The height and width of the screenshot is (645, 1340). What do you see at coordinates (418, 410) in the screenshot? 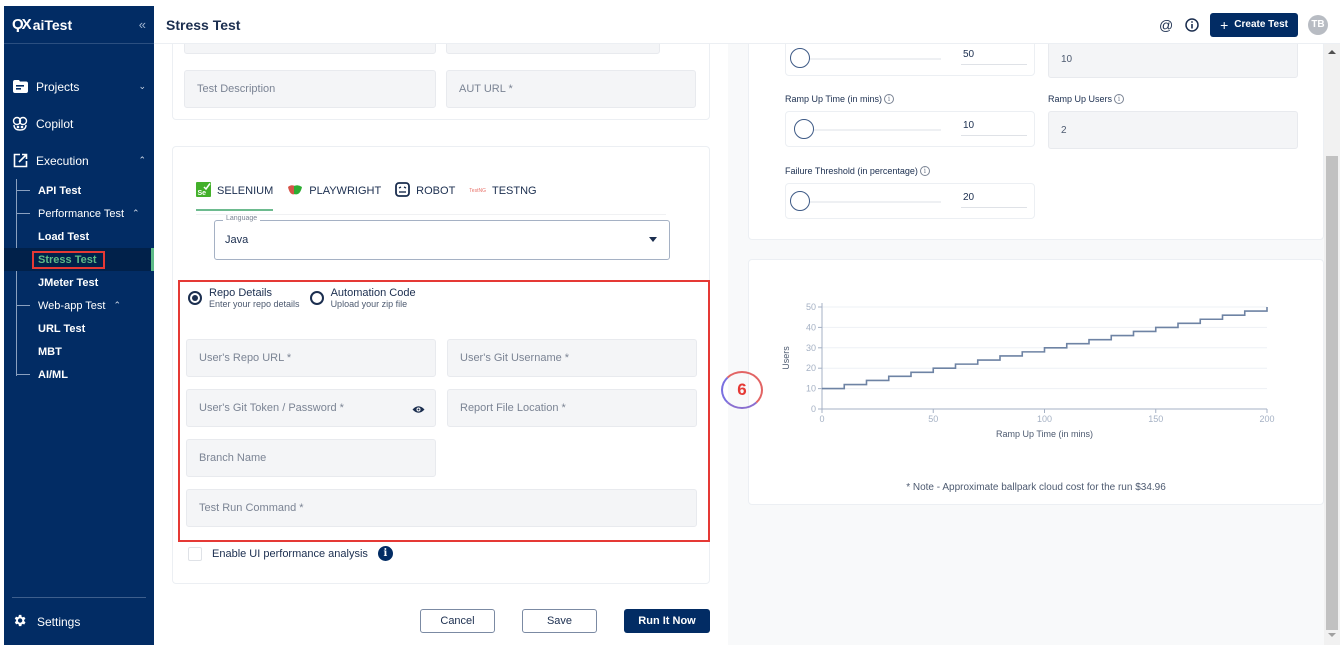
I see `eye-icon` at bounding box center [418, 410].